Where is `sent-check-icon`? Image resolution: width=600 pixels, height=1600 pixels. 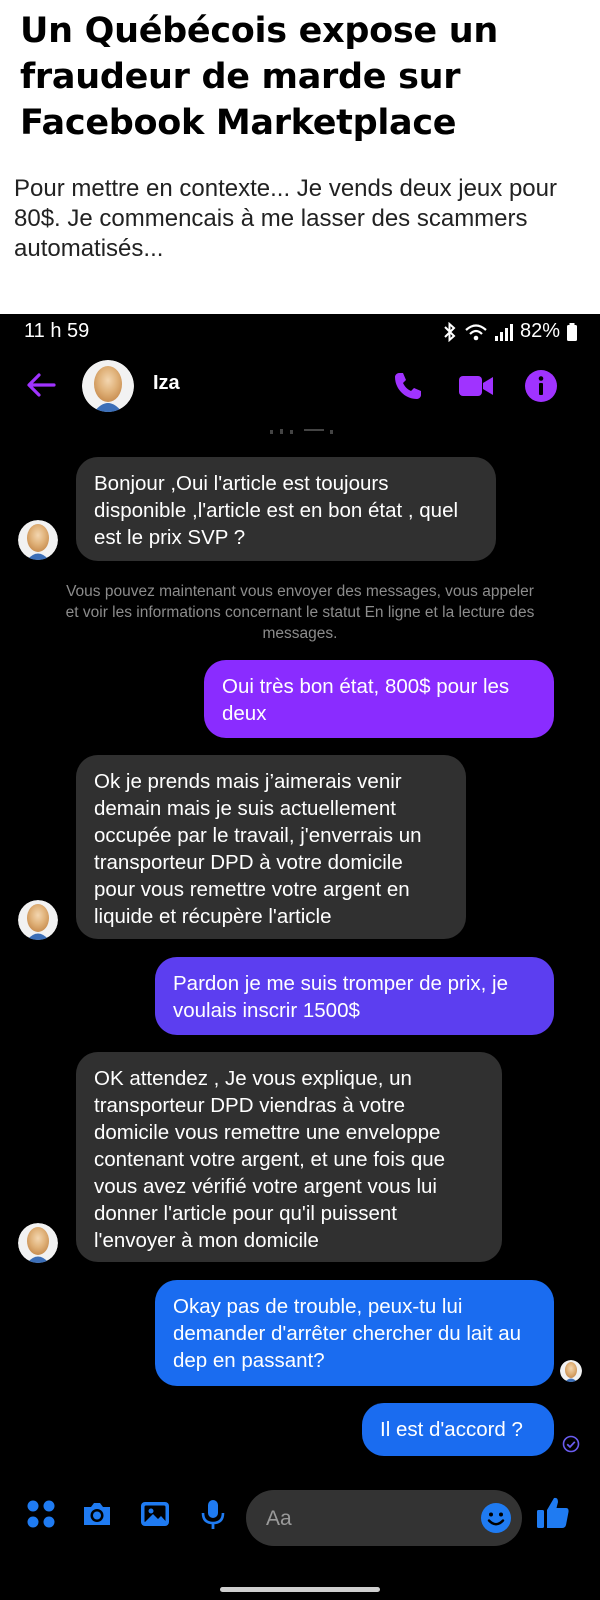 sent-check-icon is located at coordinates (571, 1444).